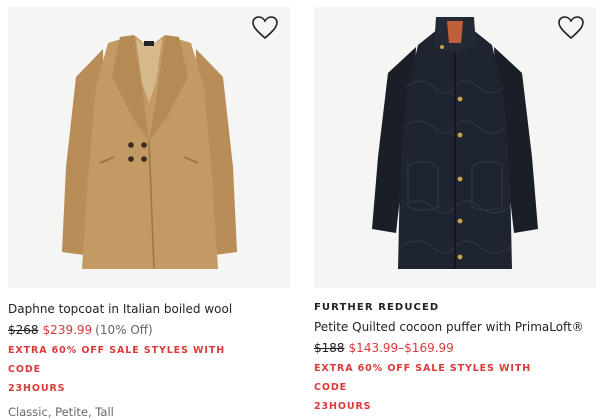 This screenshot has height=420, width=604. What do you see at coordinates (455, 348) in the screenshot?
I see `price-line: $188 $143.99–$169.99` at bounding box center [455, 348].